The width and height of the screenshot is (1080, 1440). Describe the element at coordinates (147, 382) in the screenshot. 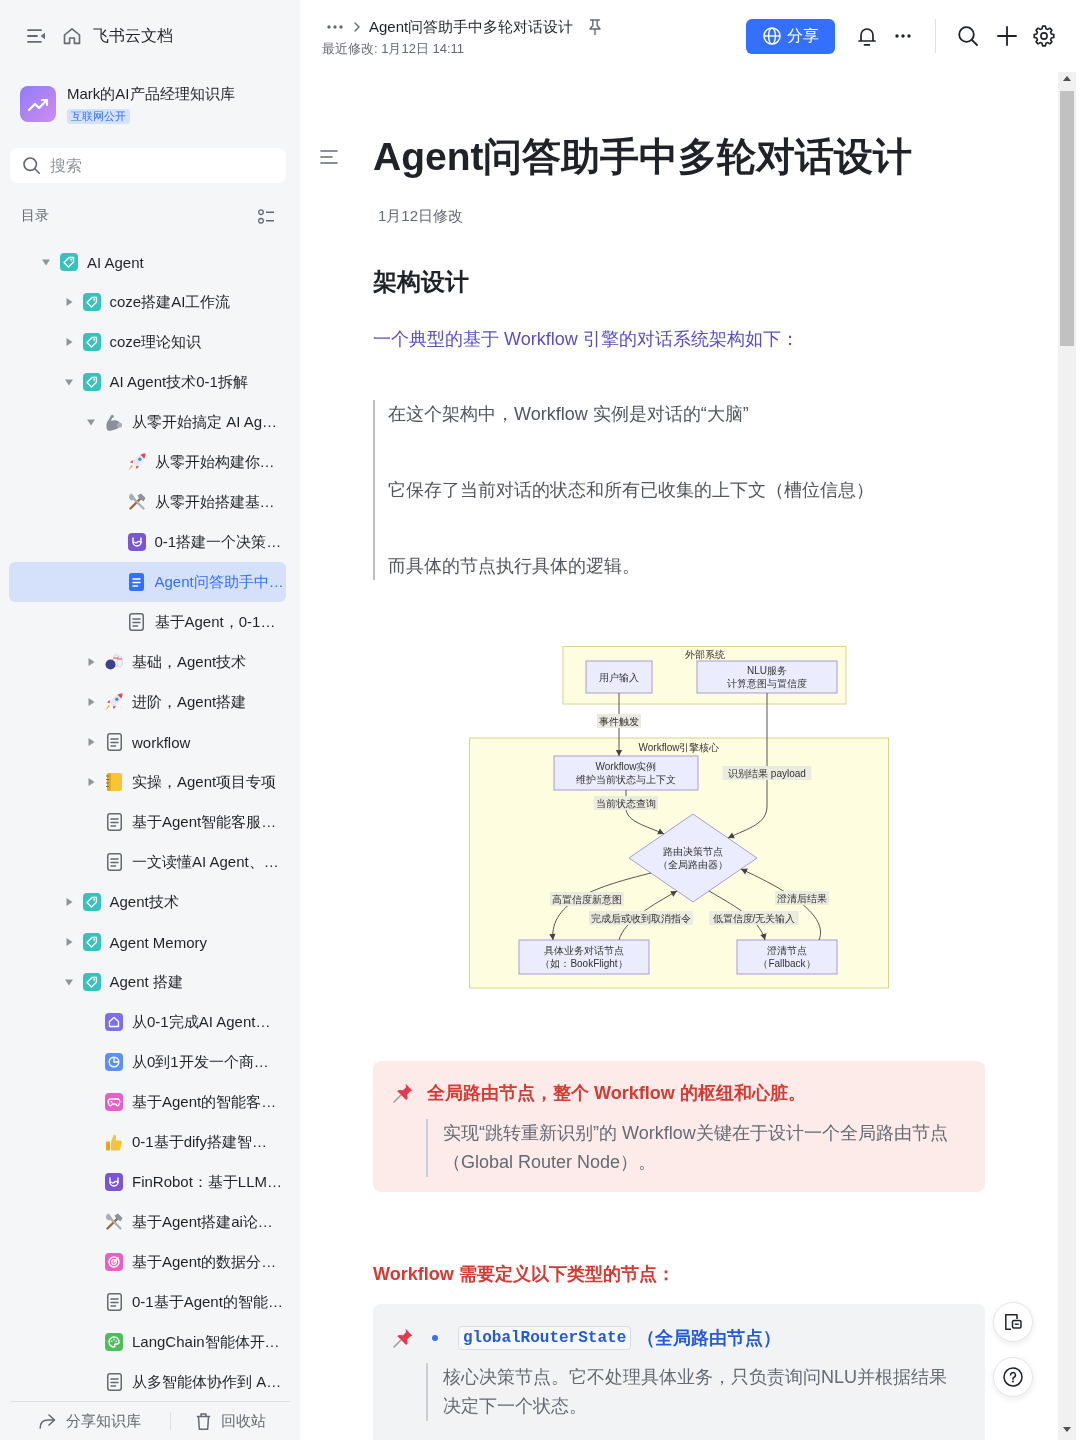

I see `tree-item: AI Agent技术0-1拆解` at that location.